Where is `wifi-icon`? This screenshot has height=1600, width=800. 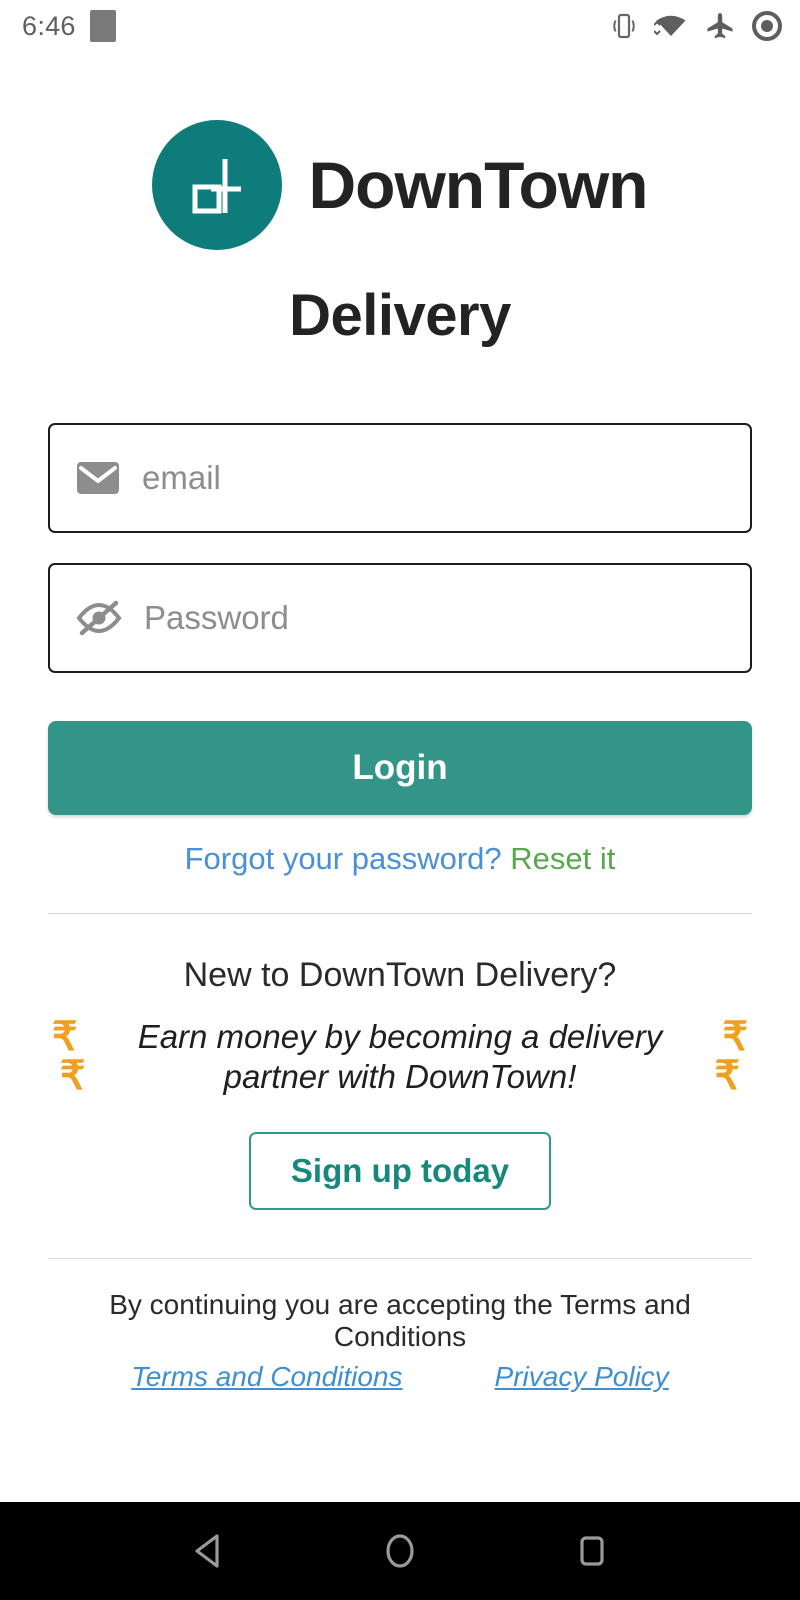
wifi-icon is located at coordinates (671, 26).